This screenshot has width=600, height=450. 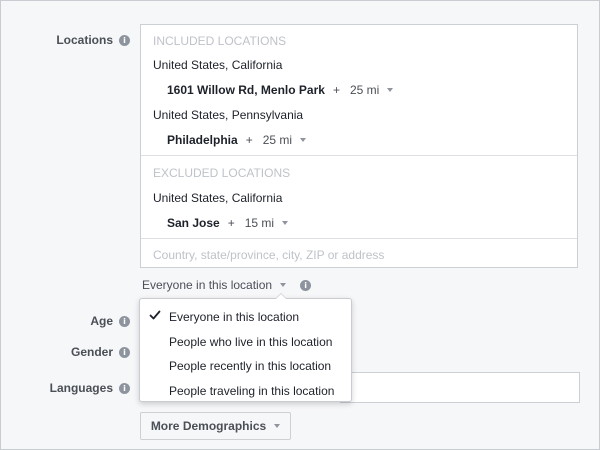 I want to click on languages-input, so click(x=460, y=387).